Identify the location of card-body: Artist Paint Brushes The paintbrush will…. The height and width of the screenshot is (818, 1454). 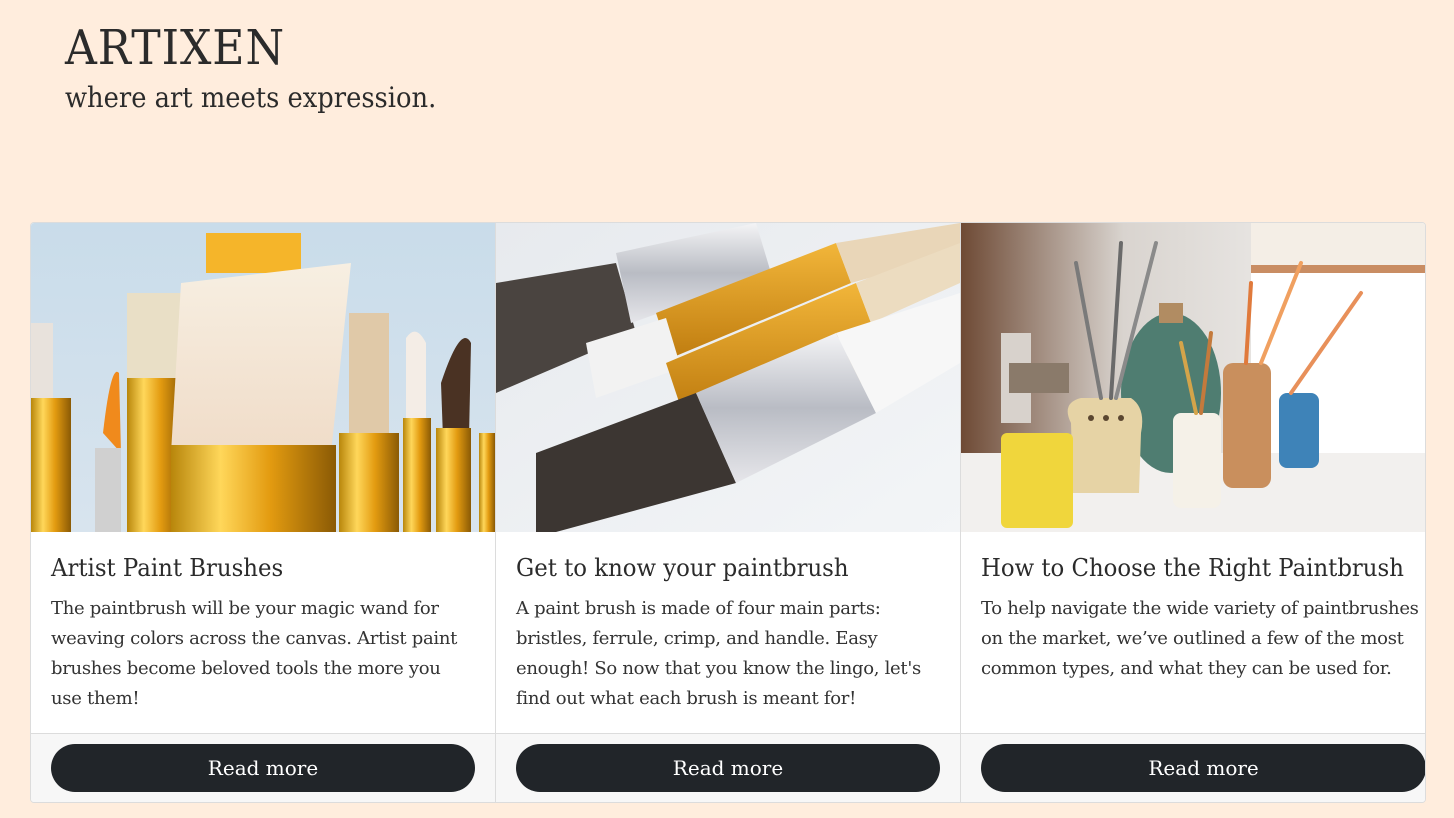
(263, 632).